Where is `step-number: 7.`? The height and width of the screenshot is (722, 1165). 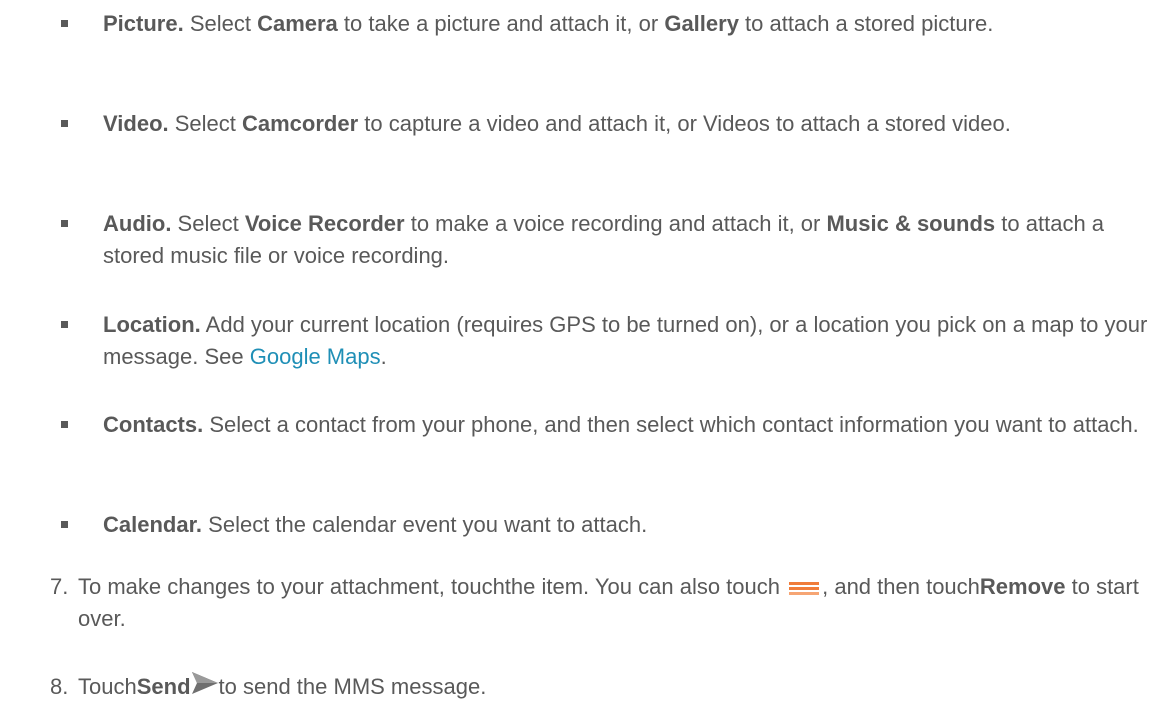
step-number: 7. is located at coordinates (59, 586).